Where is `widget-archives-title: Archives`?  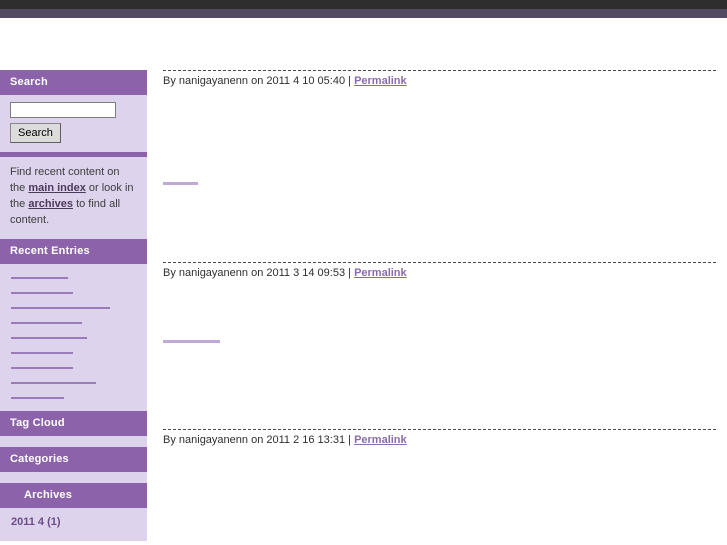
widget-archives-title: Archives is located at coordinates (73, 495).